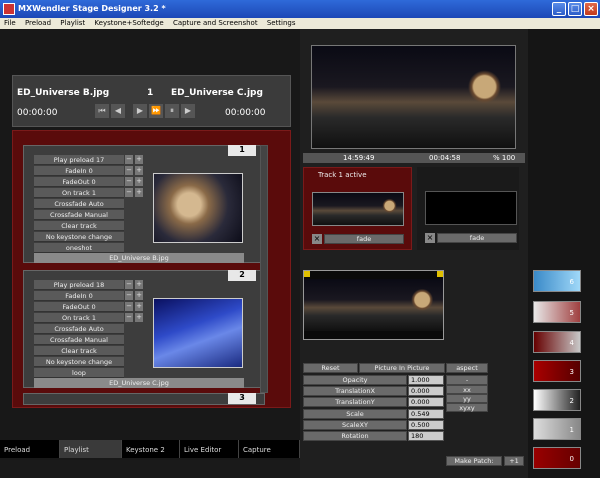 The height and width of the screenshot is (478, 600). Describe the element at coordinates (426, 402) in the screenshot. I see `translationy-field: 0.000` at that location.